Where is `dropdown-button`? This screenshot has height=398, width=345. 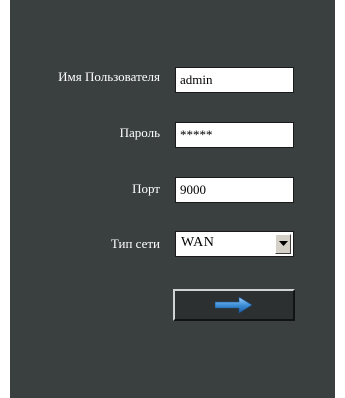
dropdown-button is located at coordinates (283, 244).